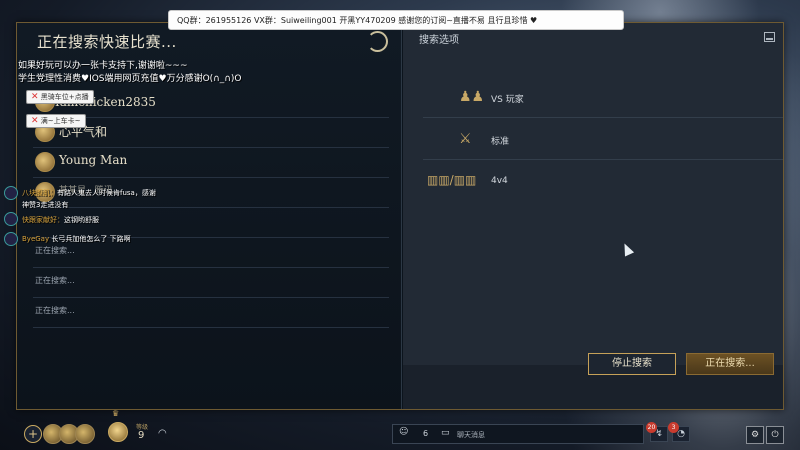 Image resolution: width=800 pixels, height=450 pixels. What do you see at coordinates (603, 182) in the screenshot?
I see `option-team-size: ▥▥/▥▥ 4v4` at bounding box center [603, 182].